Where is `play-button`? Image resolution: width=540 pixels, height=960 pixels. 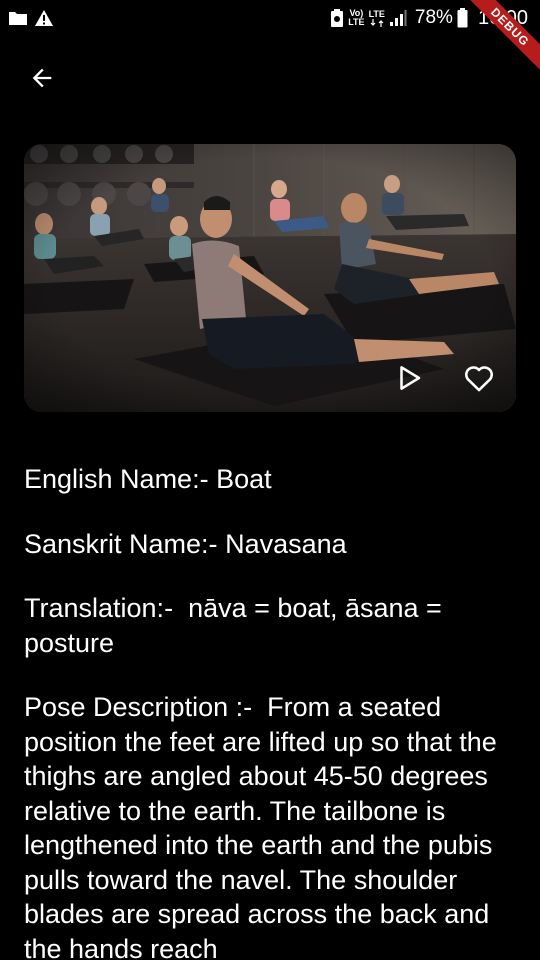 play-button is located at coordinates (409, 378).